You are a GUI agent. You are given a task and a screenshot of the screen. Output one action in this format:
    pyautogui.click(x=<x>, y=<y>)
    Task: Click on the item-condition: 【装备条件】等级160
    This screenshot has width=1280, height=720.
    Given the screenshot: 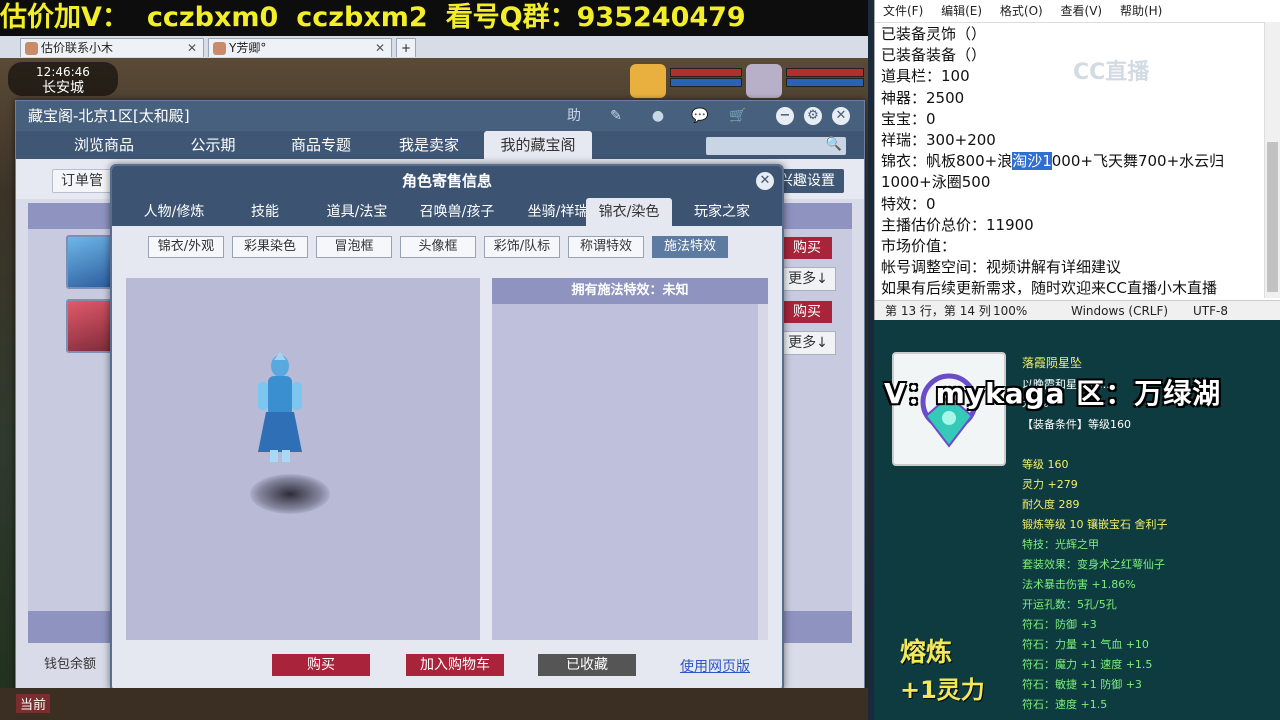 What is the action you would take?
    pyautogui.click(x=1076, y=424)
    